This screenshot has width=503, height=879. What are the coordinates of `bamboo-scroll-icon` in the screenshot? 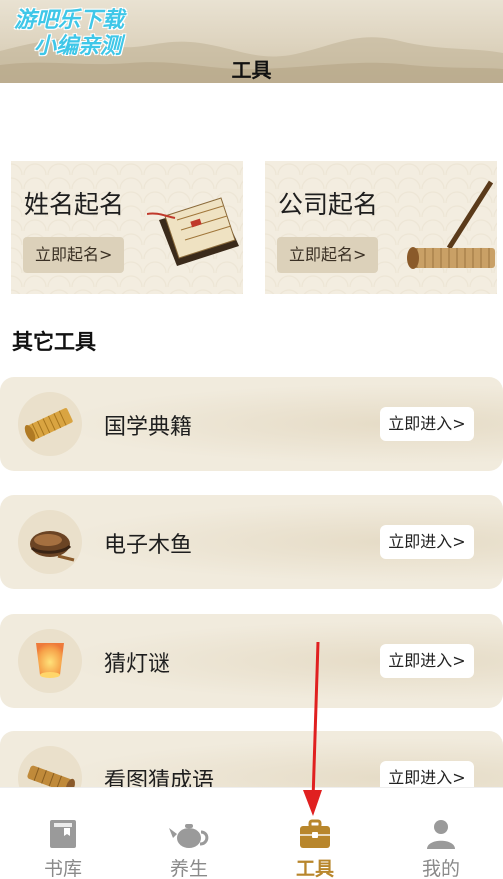 It's located at (48, 425).